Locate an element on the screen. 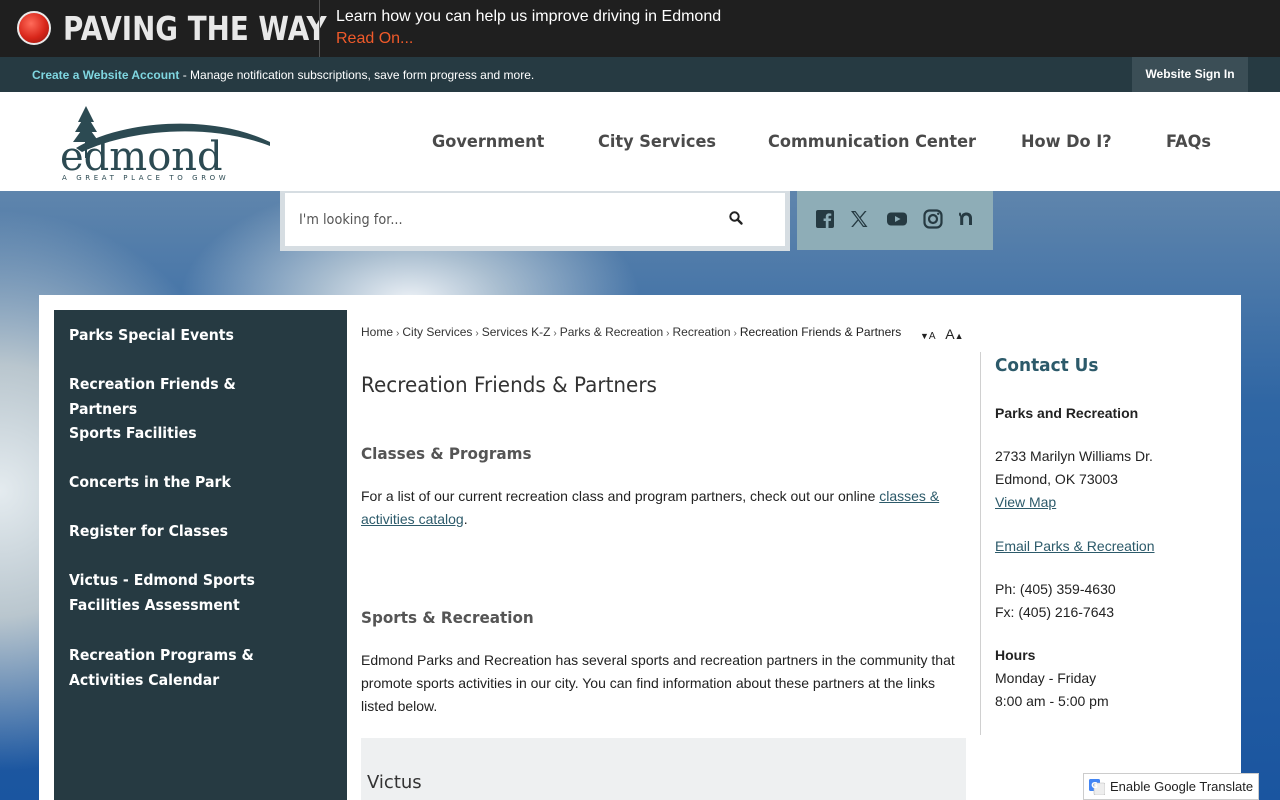 The image size is (1280, 800). search-icon is located at coordinates (736, 218).